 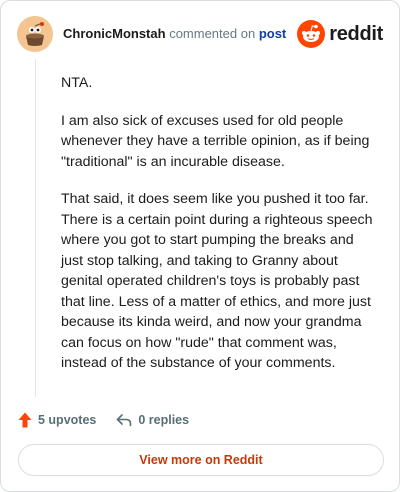 What do you see at coordinates (124, 420) in the screenshot?
I see `reply-arrow-icon` at bounding box center [124, 420].